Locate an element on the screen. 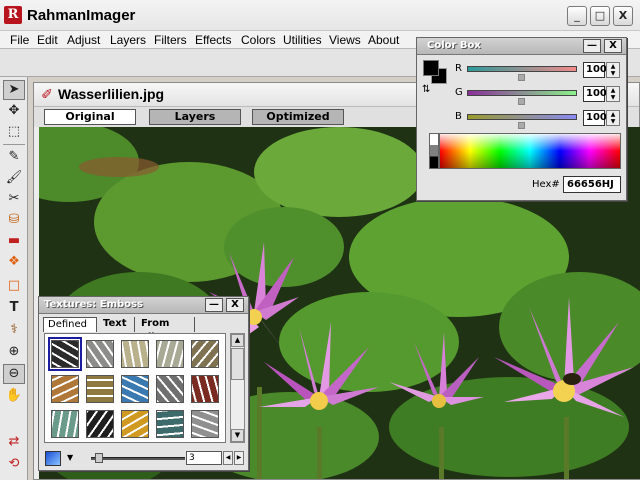 This screenshot has width=640, height=480. menu-edit: Edit is located at coordinates (47, 40).